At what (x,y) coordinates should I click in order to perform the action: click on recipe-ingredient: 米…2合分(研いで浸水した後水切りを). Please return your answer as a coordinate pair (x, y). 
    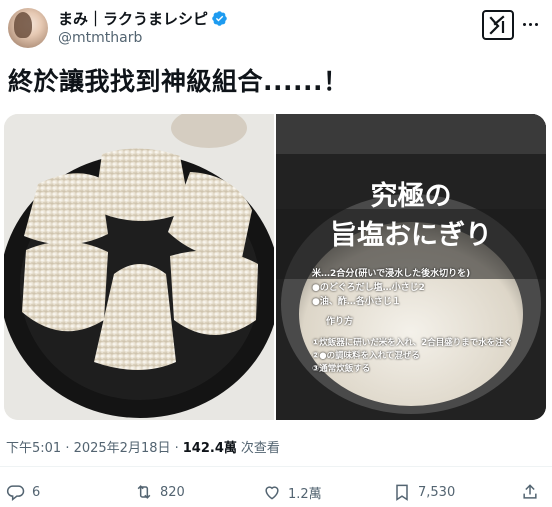
    Looking at the image, I should click on (391, 274).